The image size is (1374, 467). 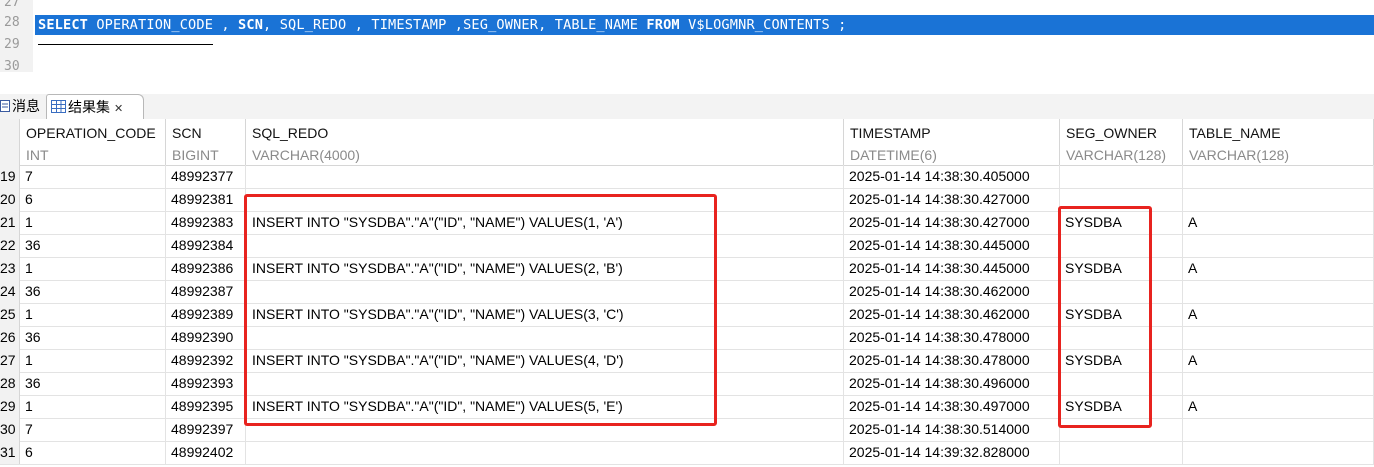 What do you see at coordinates (952, 383) in the screenshot?
I see `table-cell-ts: 2025-01-14 14:38:30.496000` at bounding box center [952, 383].